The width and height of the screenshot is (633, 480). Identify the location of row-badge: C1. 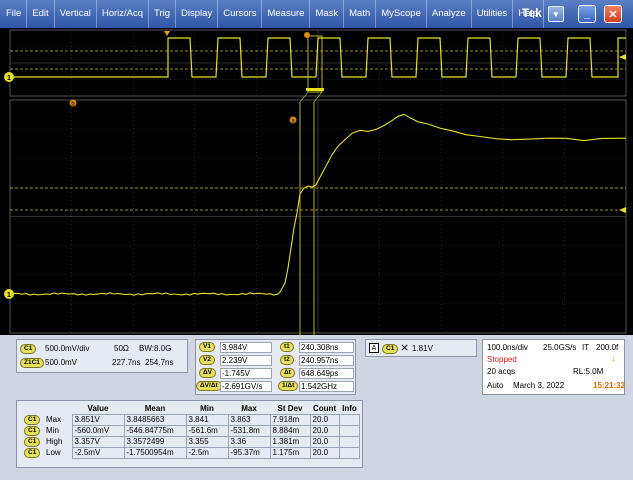
(32, 431).